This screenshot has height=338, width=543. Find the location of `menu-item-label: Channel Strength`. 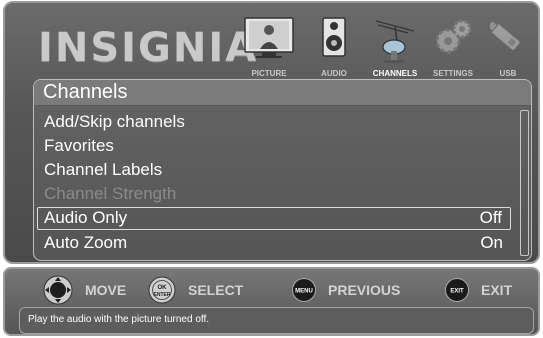

menu-item-label: Channel Strength is located at coordinates (110, 193).